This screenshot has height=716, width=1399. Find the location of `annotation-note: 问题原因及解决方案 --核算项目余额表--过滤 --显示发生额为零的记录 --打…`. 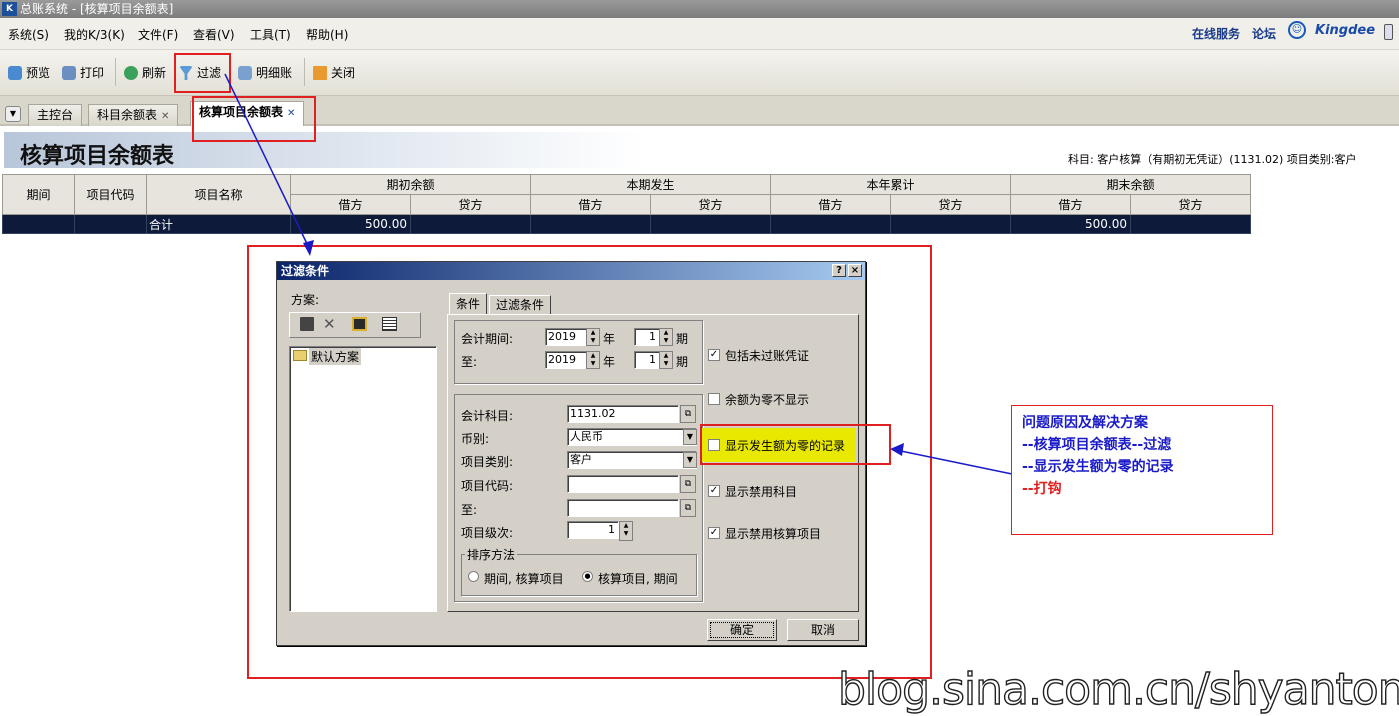

annotation-note: 问题原因及解决方案 --核算项目余额表--过滤 --显示发生额为零的记录 --打… is located at coordinates (1142, 470).